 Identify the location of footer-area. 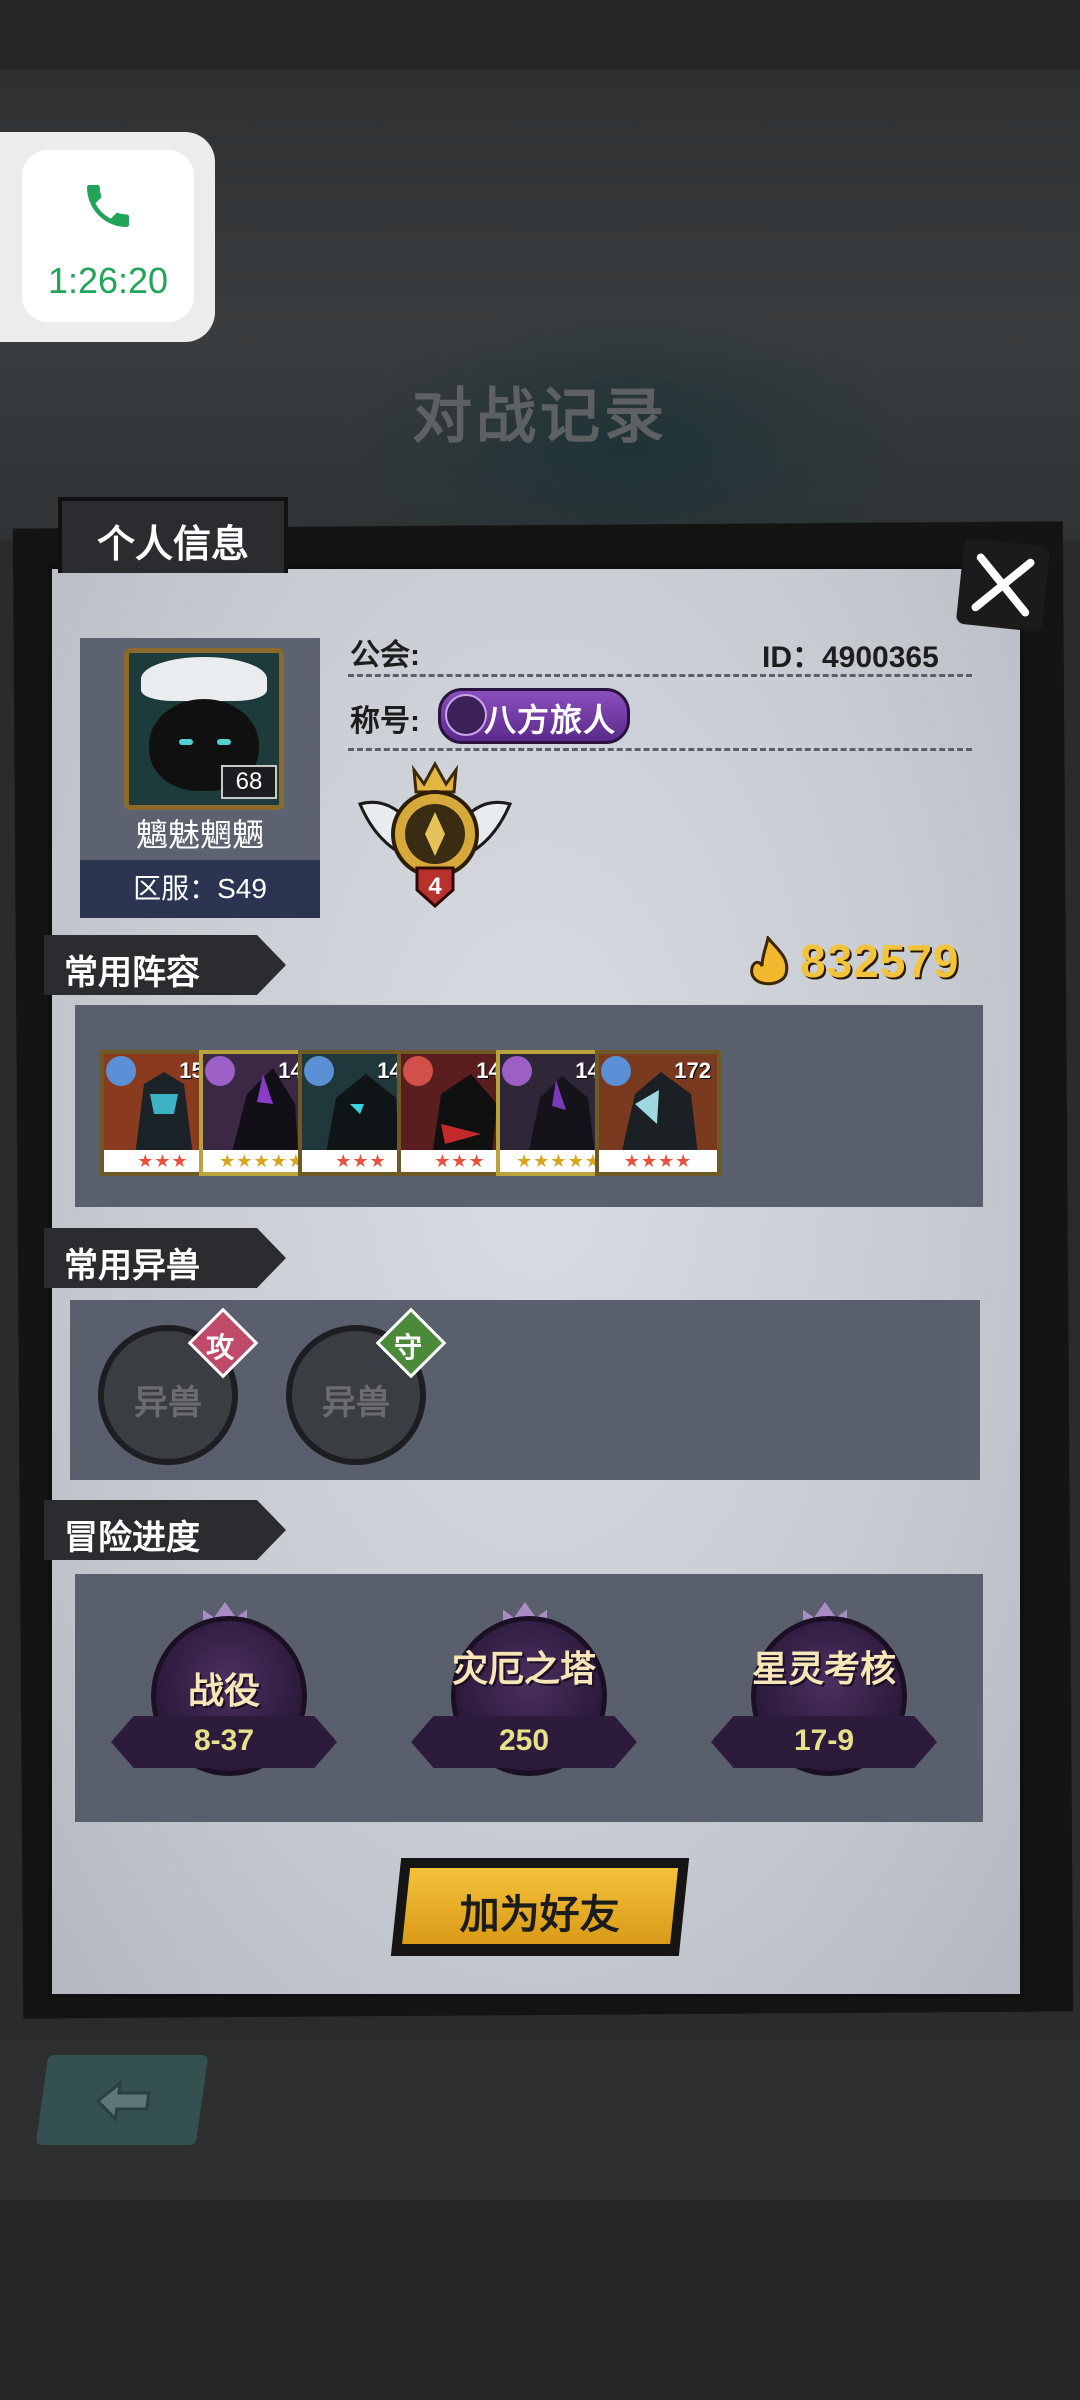
(540, 2300).